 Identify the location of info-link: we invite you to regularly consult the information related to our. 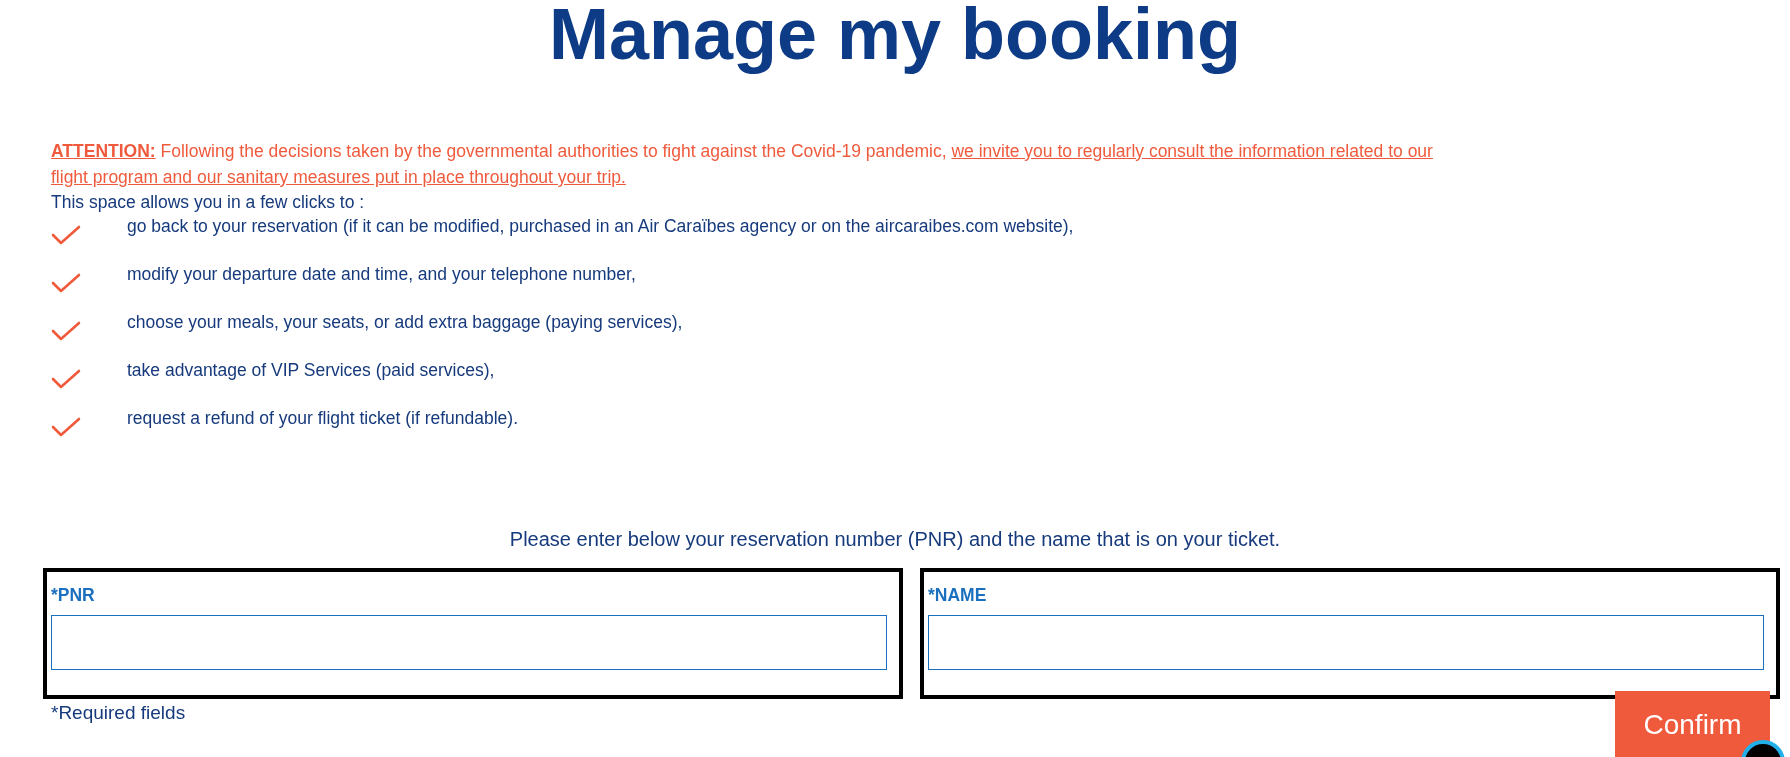
(1192, 151).